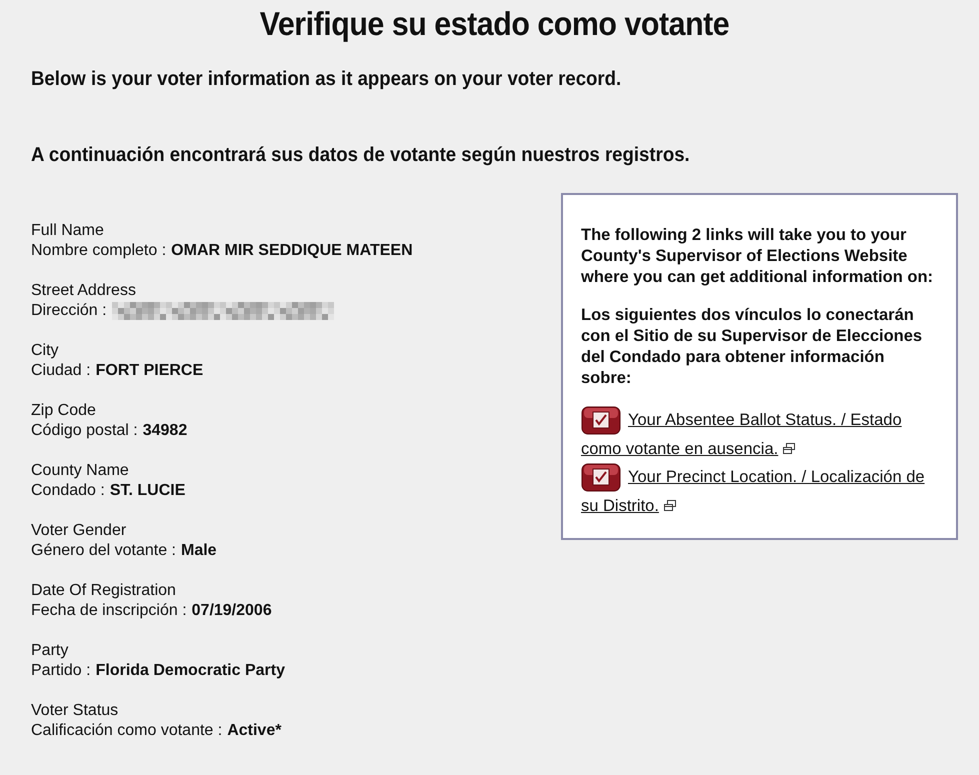 The width and height of the screenshot is (979, 775). Describe the element at coordinates (757, 256) in the screenshot. I see `info-text: The following 2 links will take you to your County's Supervisor of Elections Website where you can get additional information on:` at that location.